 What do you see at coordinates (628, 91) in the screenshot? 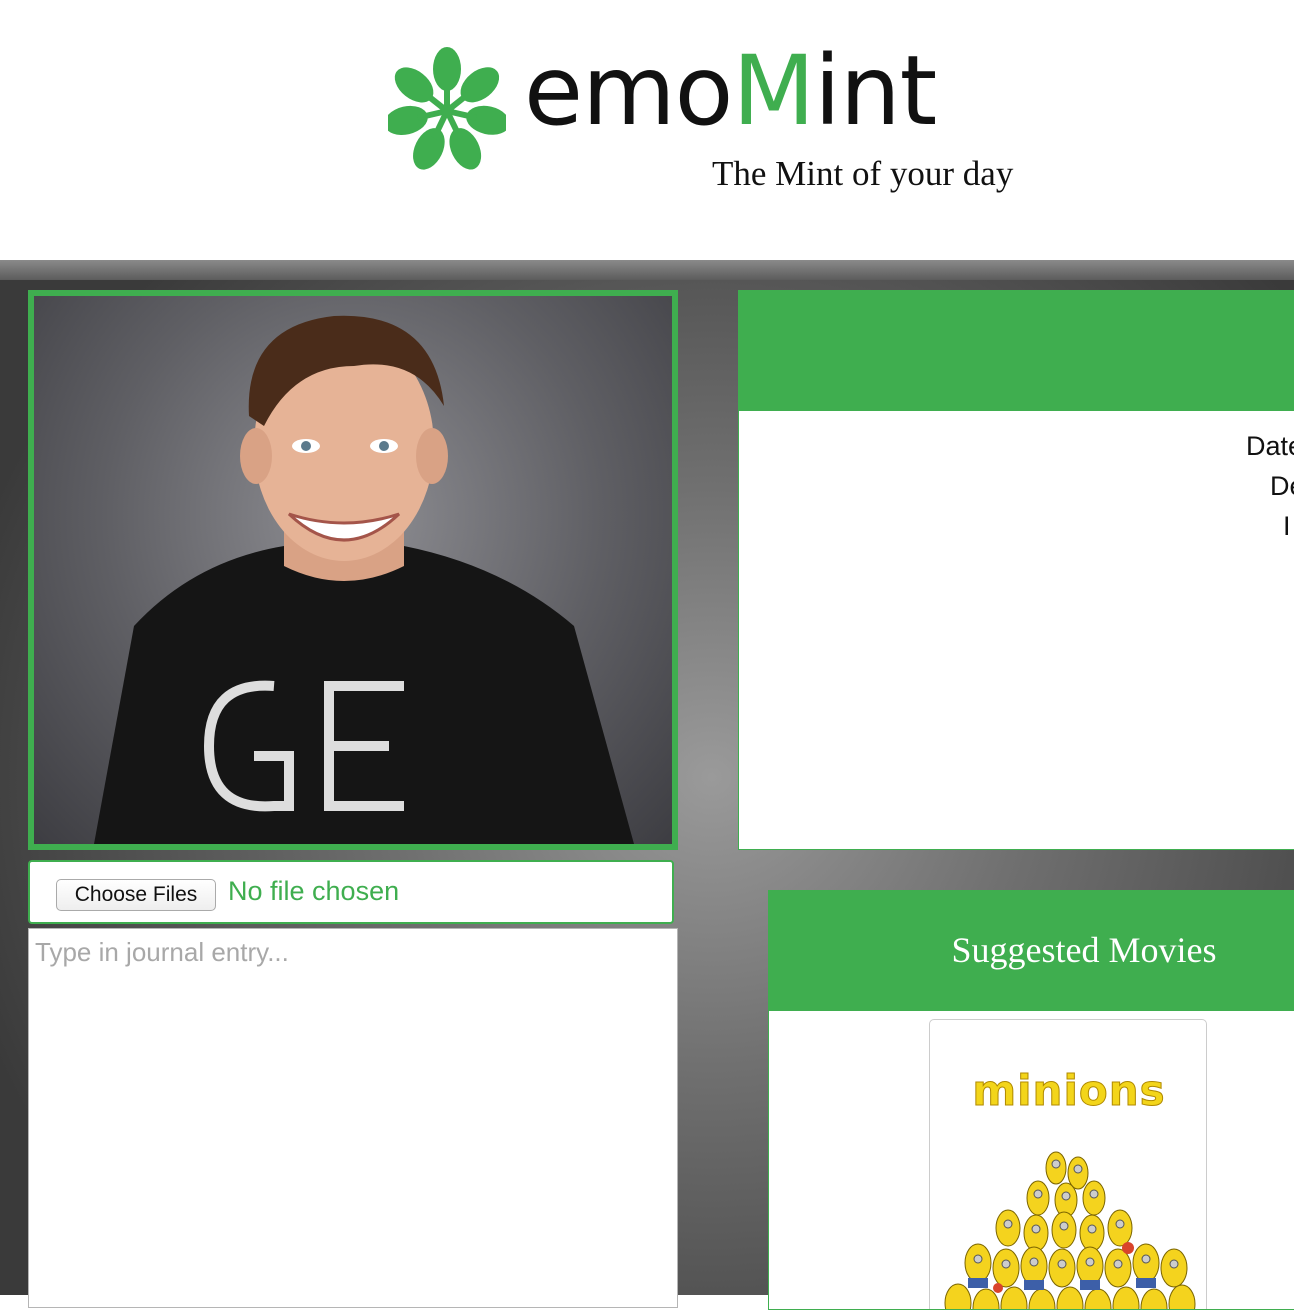
I see `brand-name-prefix: emo` at bounding box center [628, 91].